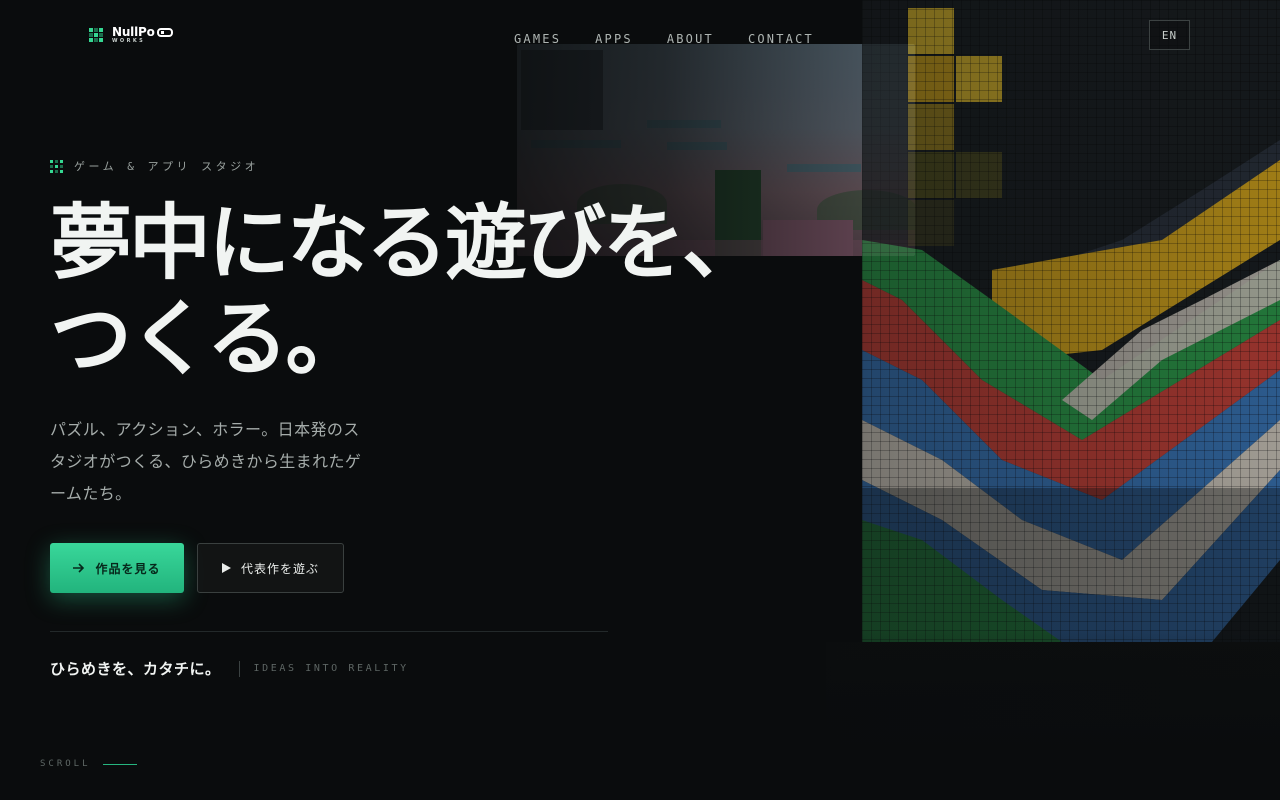  I want to click on arrow-right-icon, so click(79, 568).